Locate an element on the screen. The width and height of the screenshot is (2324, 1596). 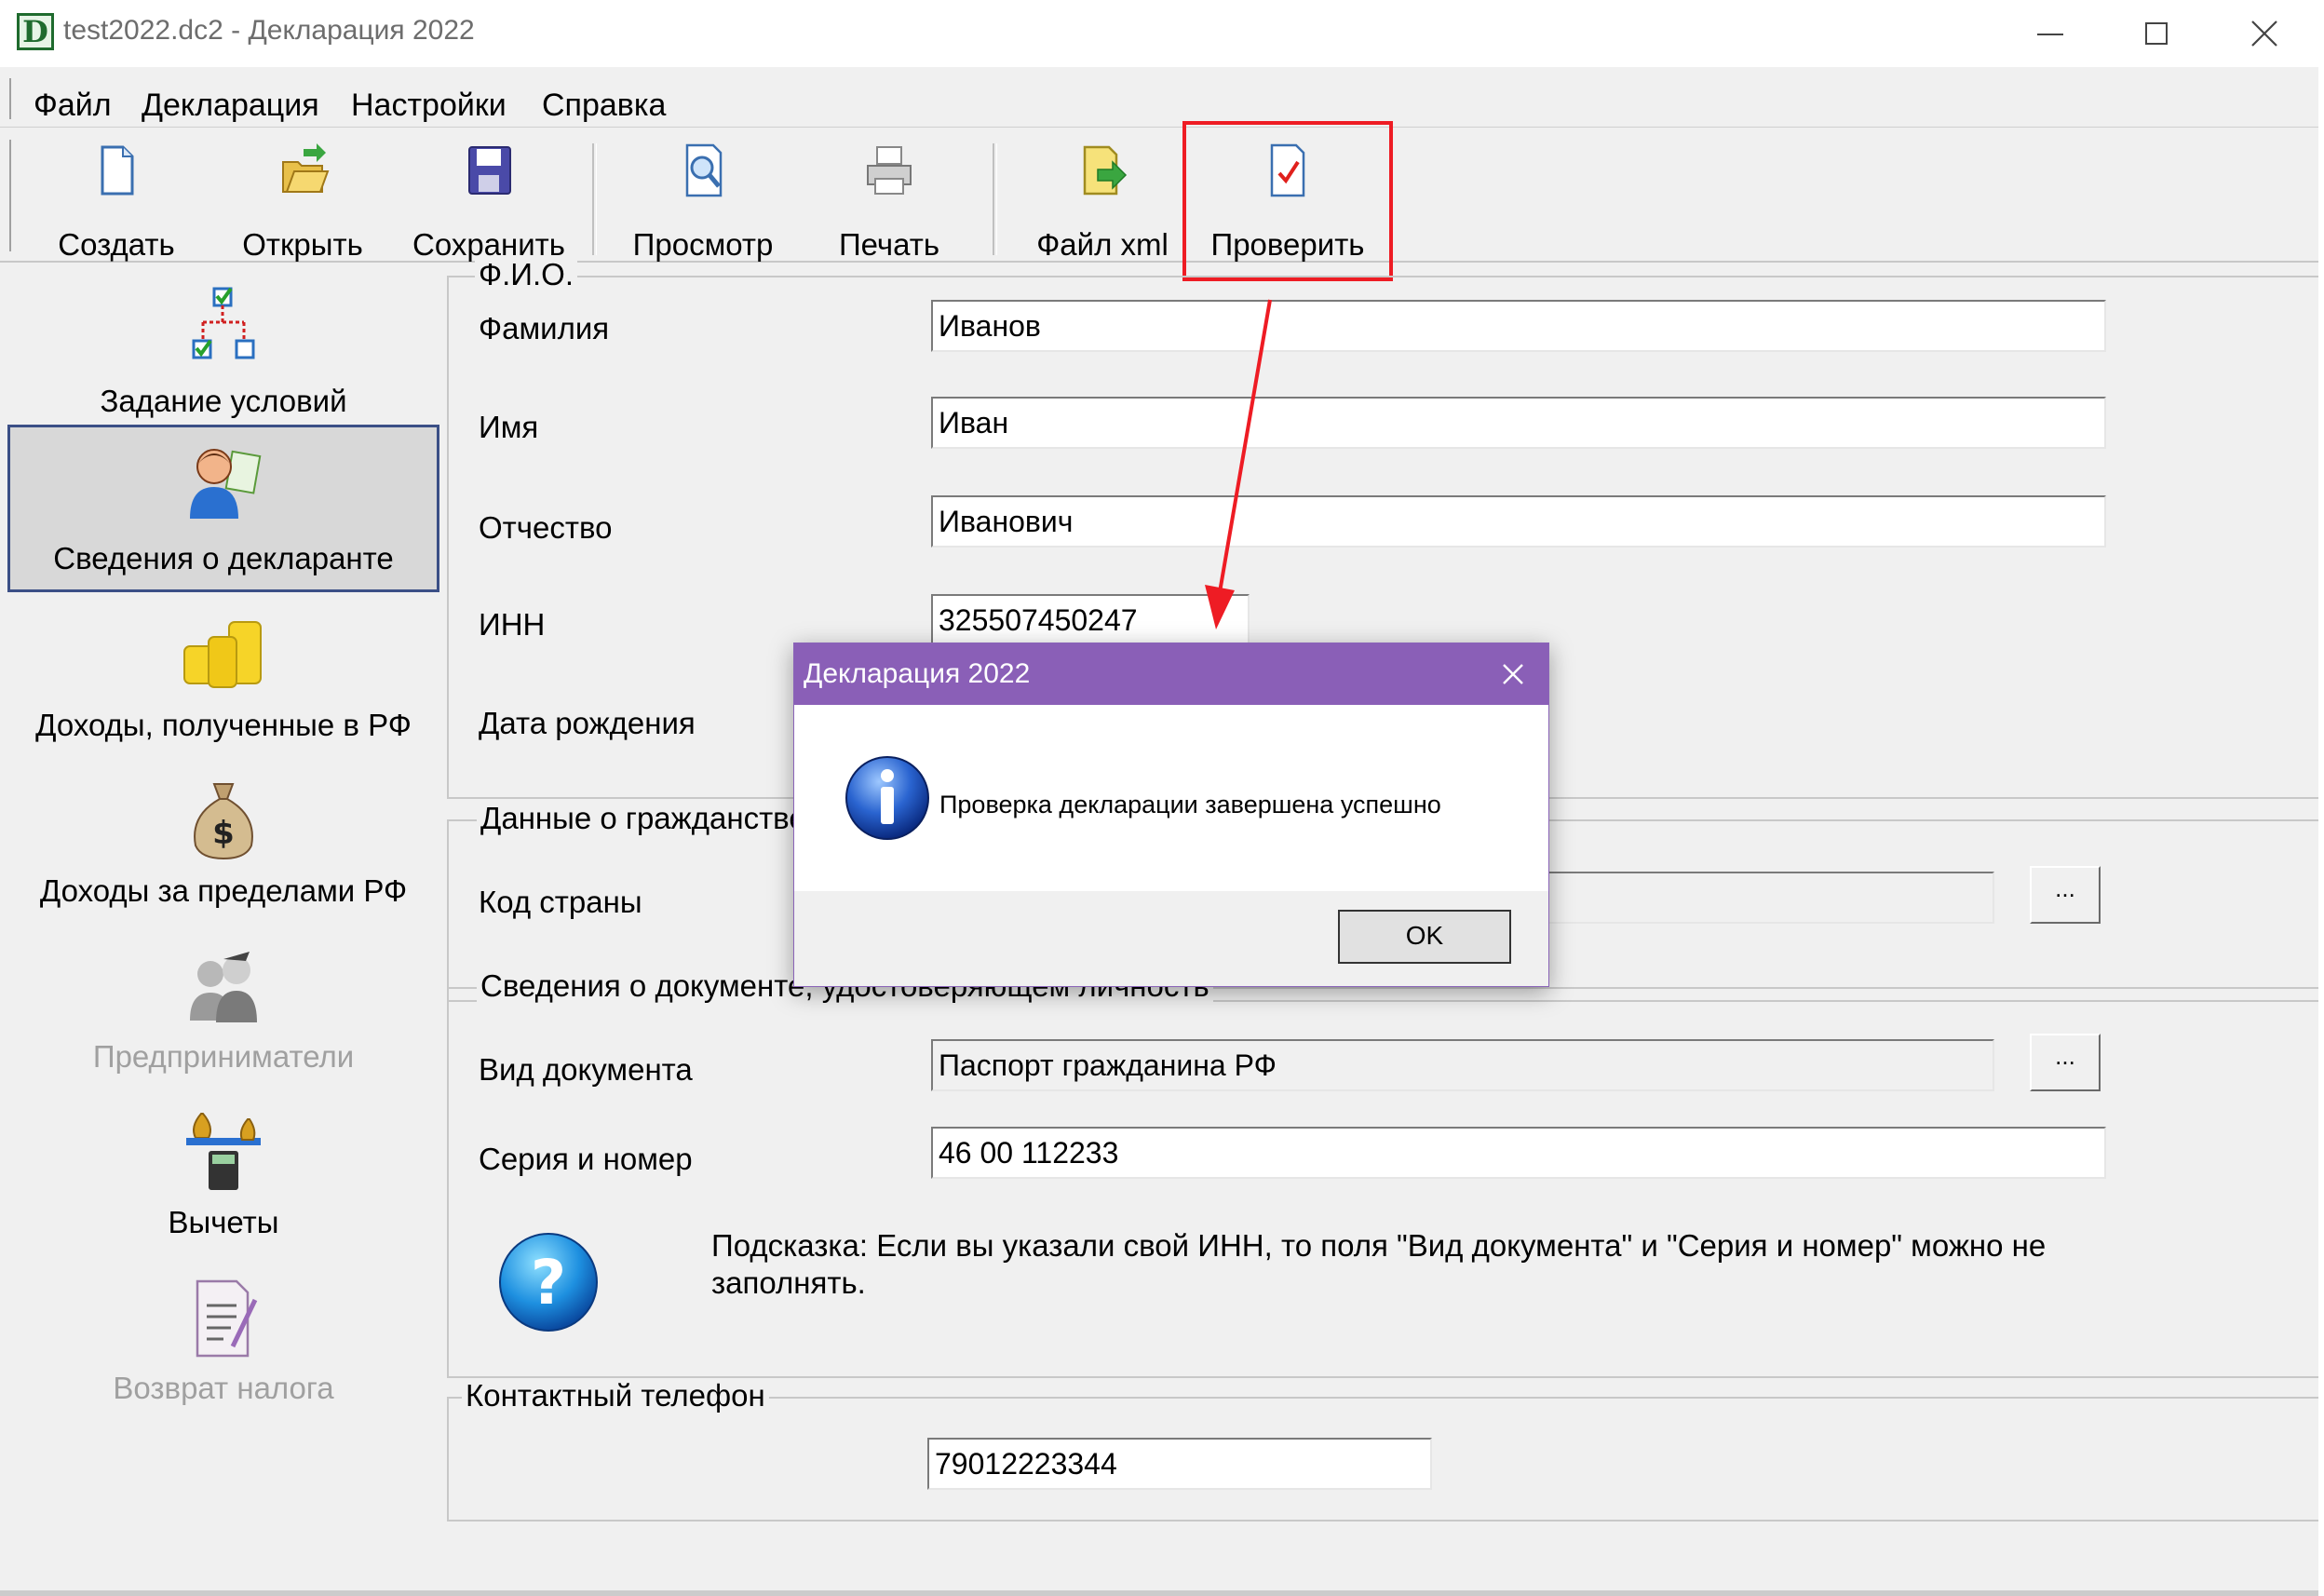
open-button: Открыть is located at coordinates (303, 202).